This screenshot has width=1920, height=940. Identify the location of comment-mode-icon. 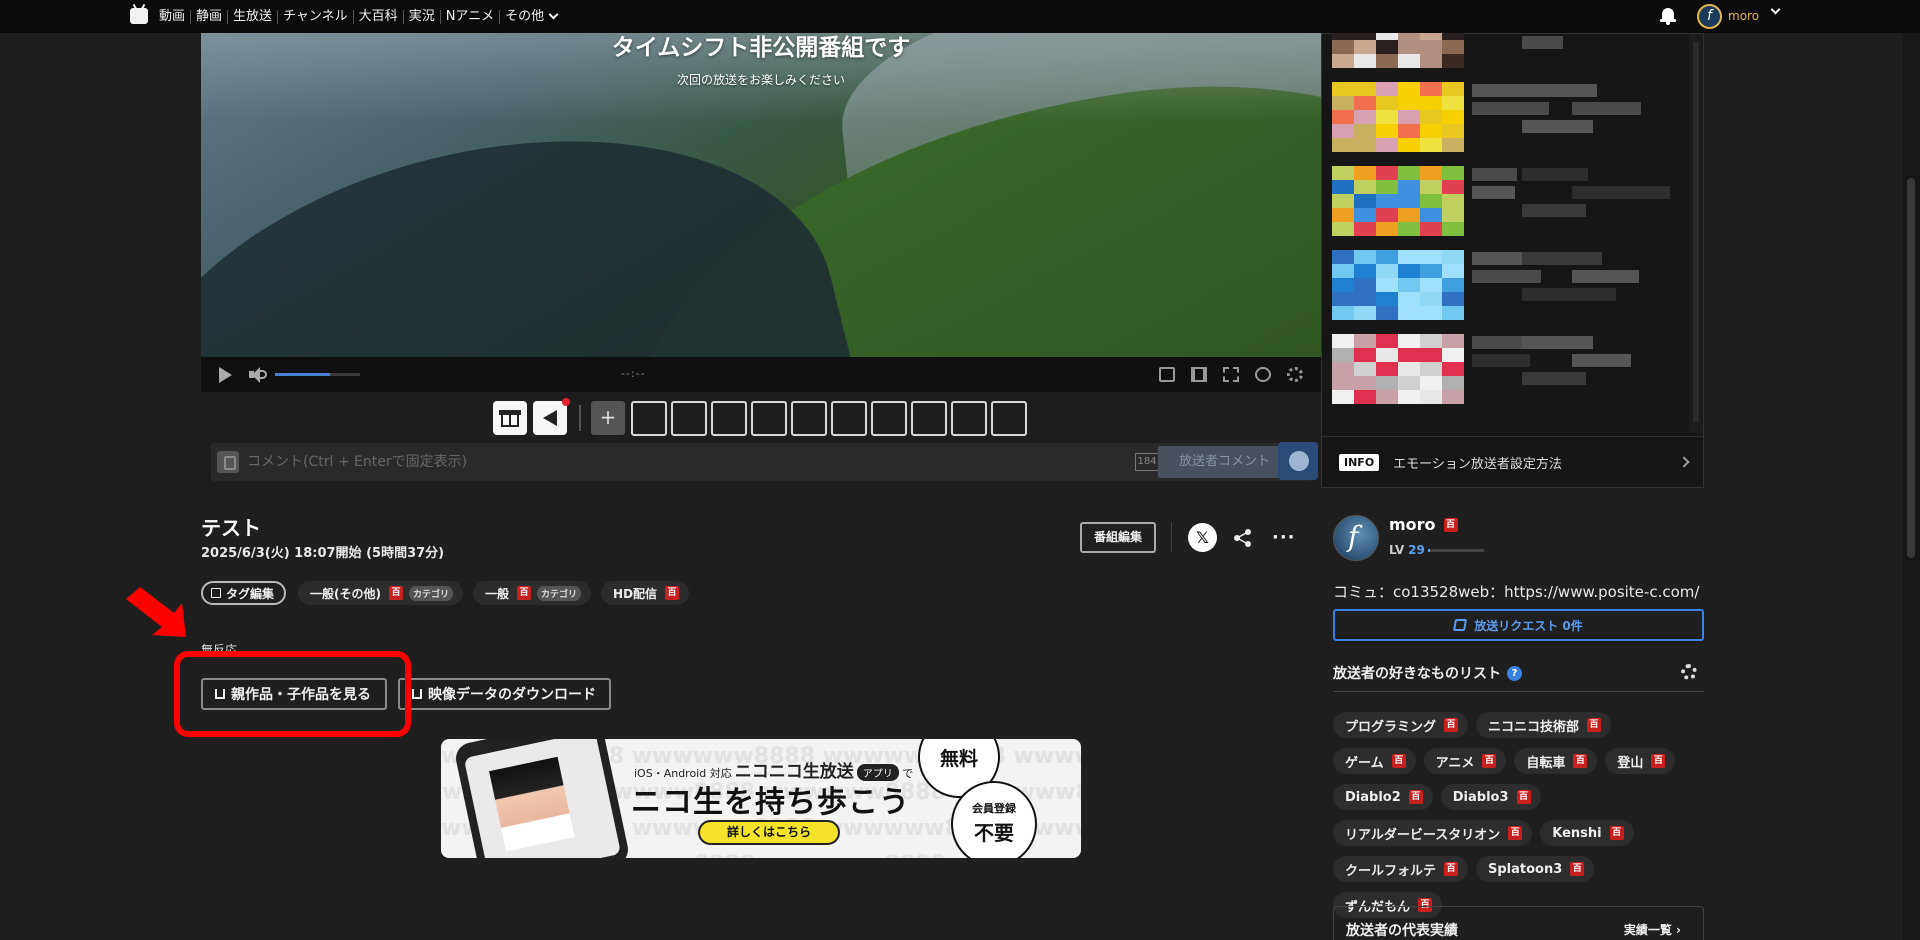
(228, 462).